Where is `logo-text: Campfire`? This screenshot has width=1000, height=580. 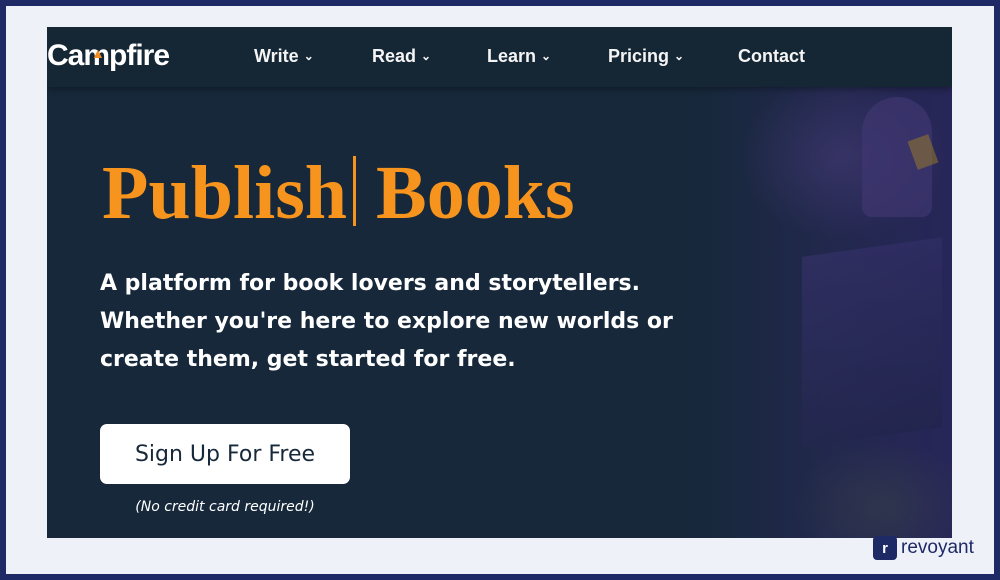
logo-text: Campfire is located at coordinates (108, 55).